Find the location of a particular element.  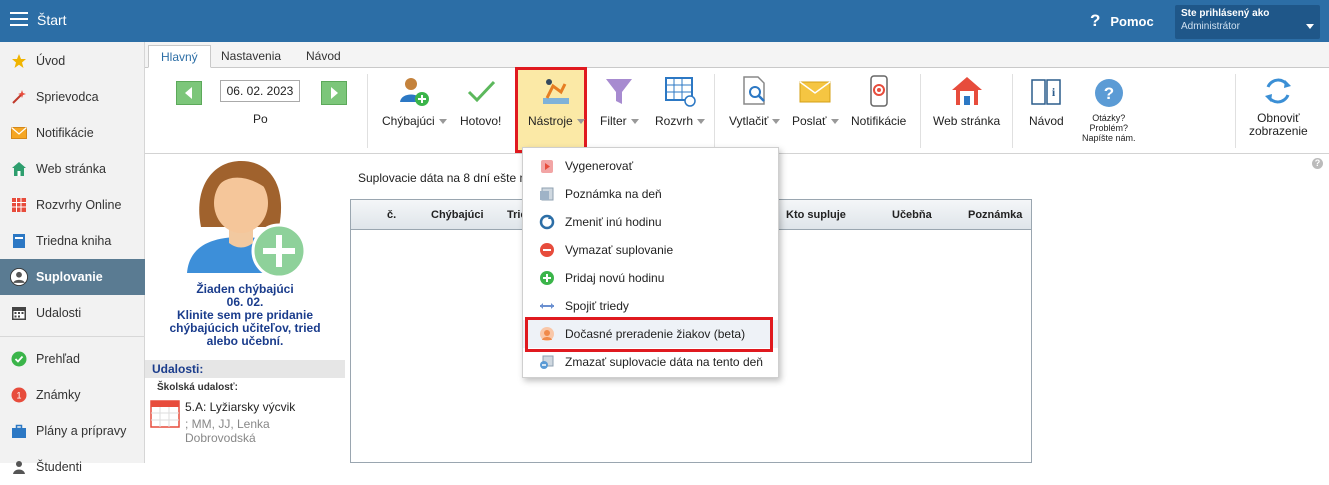

menu-item-pridaj: Pridaj novú hodinu is located at coordinates (650, 278).